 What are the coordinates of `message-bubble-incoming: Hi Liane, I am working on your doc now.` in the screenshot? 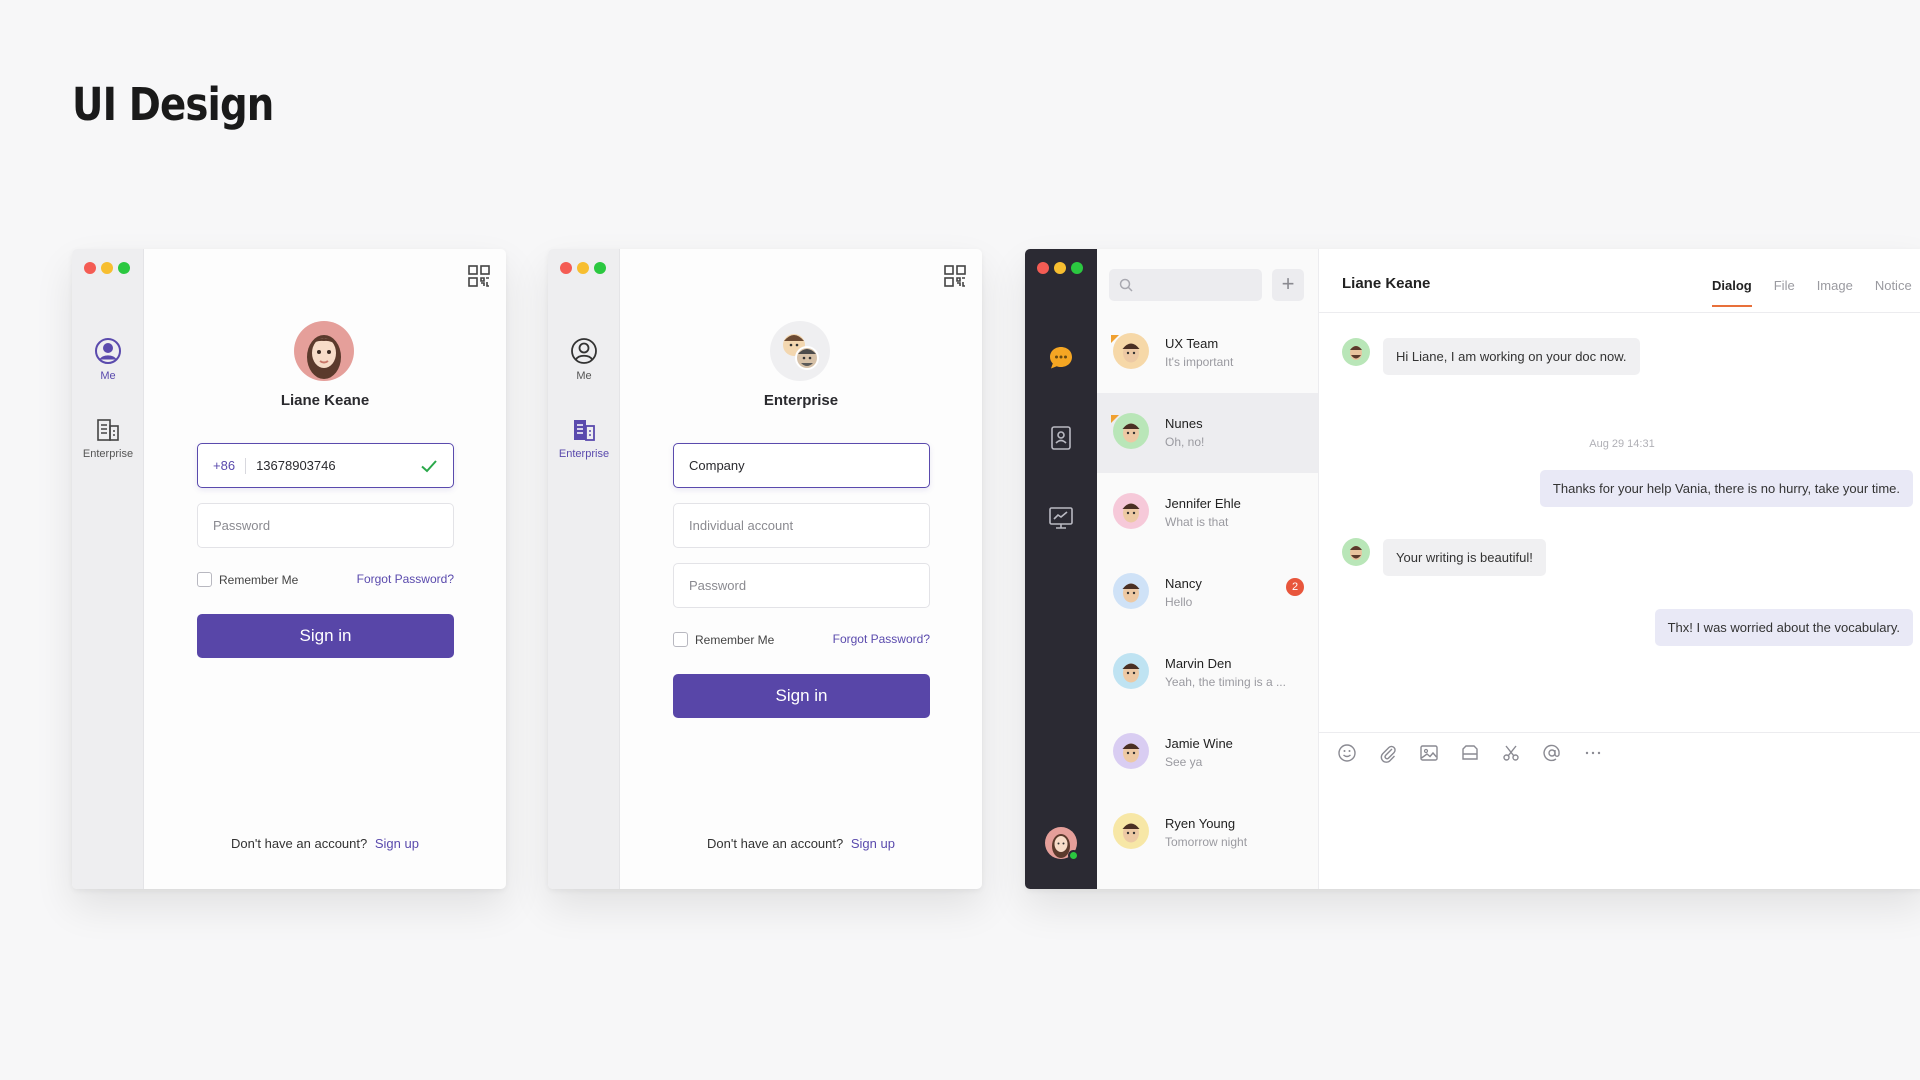 It's located at (1511, 356).